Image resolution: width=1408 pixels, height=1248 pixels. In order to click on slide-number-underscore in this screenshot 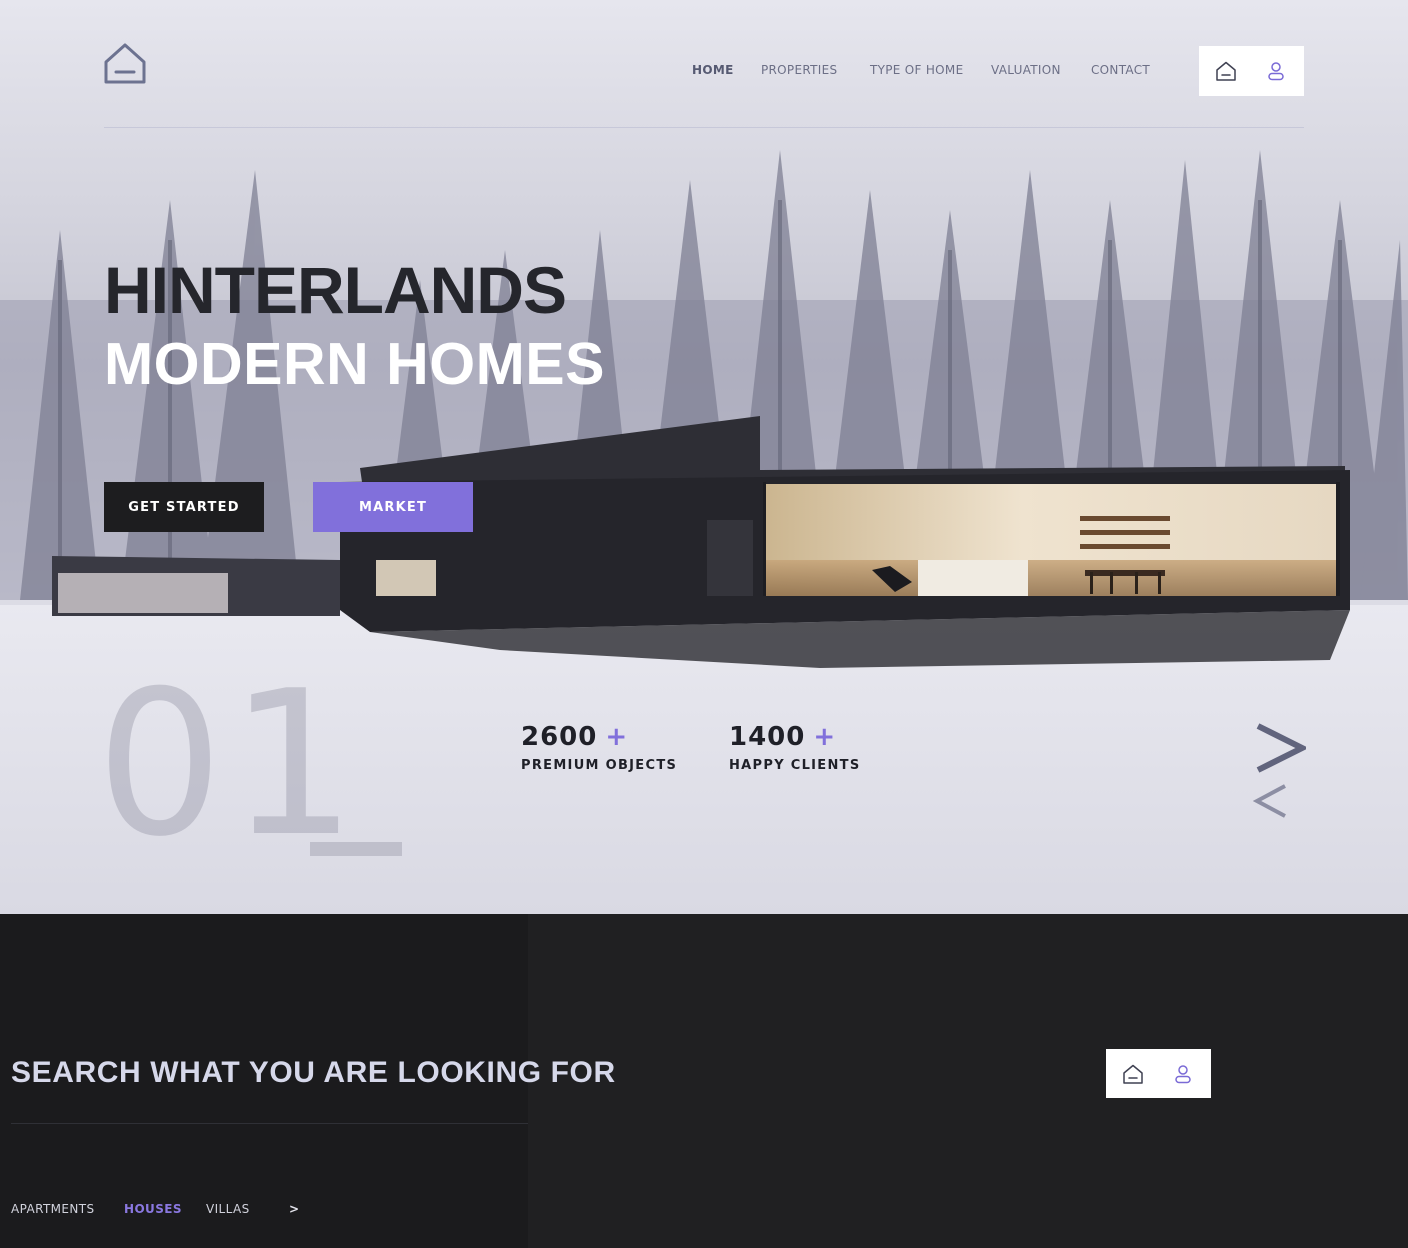, I will do `click(356, 849)`.